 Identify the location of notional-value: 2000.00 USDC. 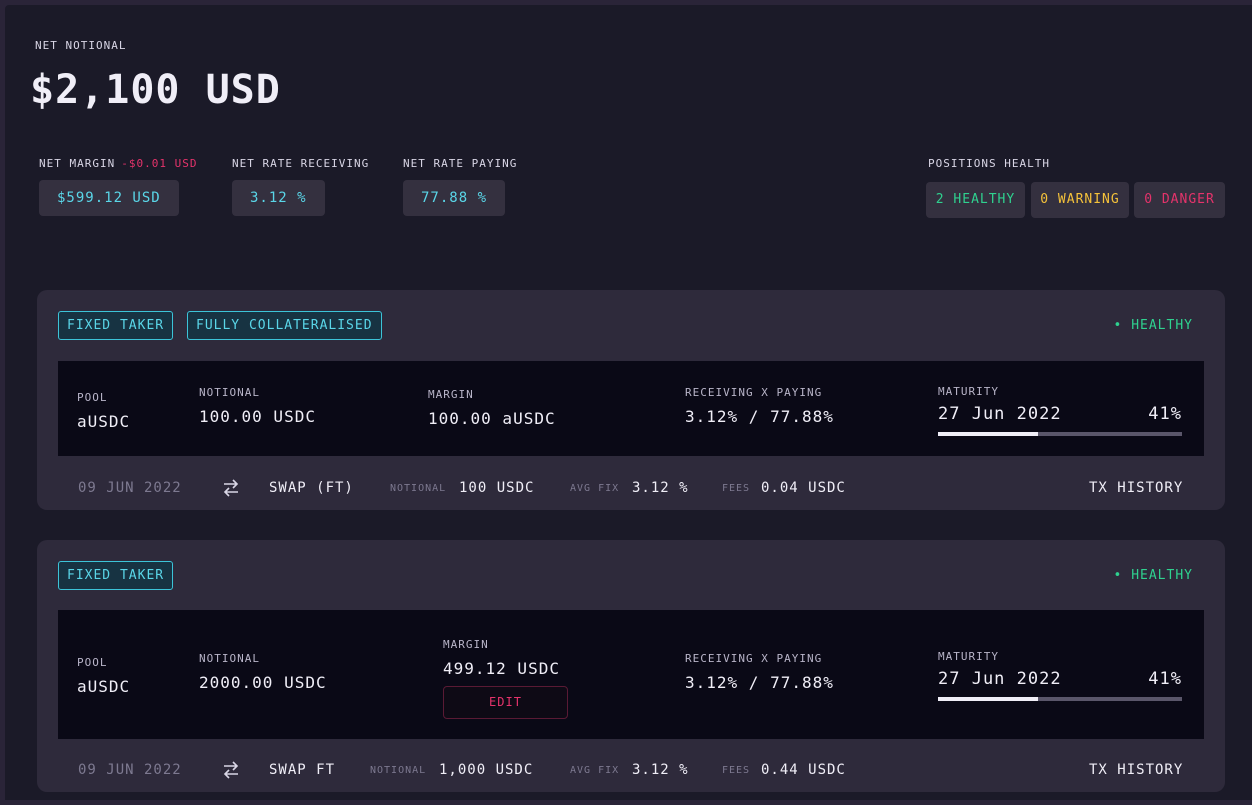
(263, 682).